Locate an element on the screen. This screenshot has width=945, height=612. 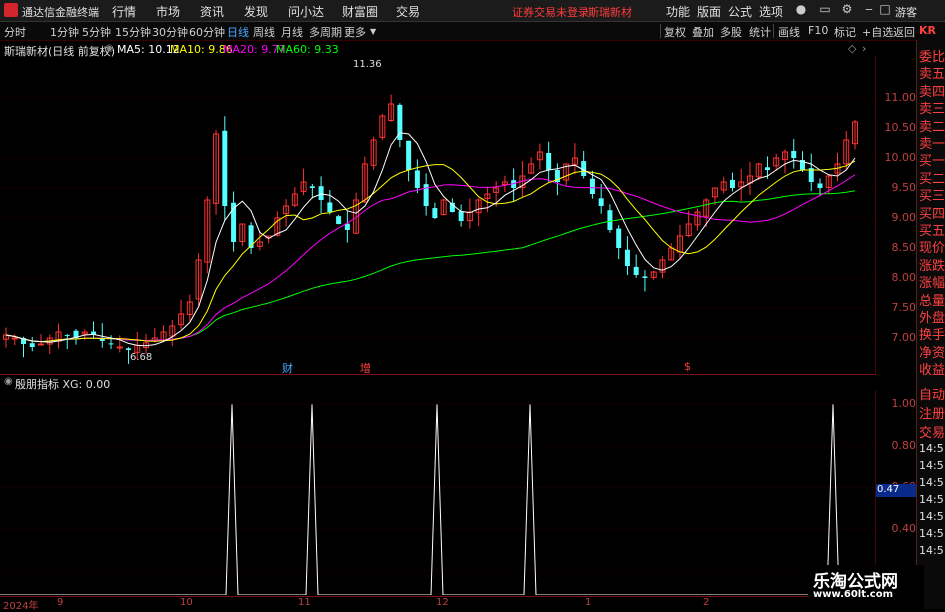
pane-divider is located at coordinates (438, 374).